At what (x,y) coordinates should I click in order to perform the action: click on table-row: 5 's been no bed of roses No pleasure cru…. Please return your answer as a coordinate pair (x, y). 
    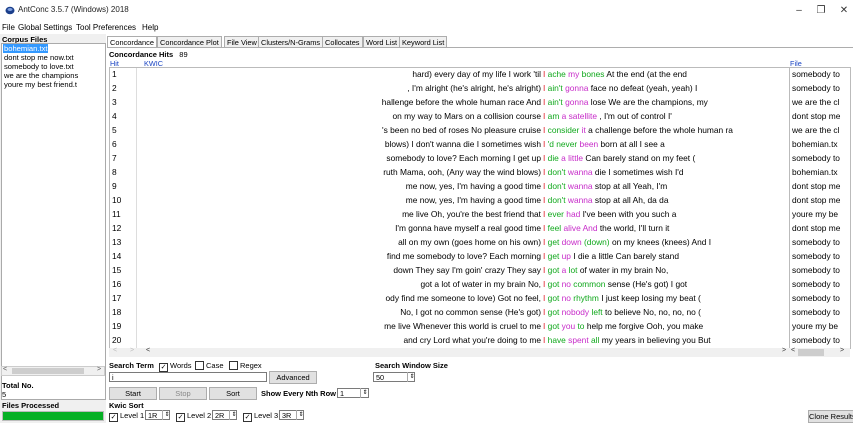
    Looking at the image, I should click on (449, 131).